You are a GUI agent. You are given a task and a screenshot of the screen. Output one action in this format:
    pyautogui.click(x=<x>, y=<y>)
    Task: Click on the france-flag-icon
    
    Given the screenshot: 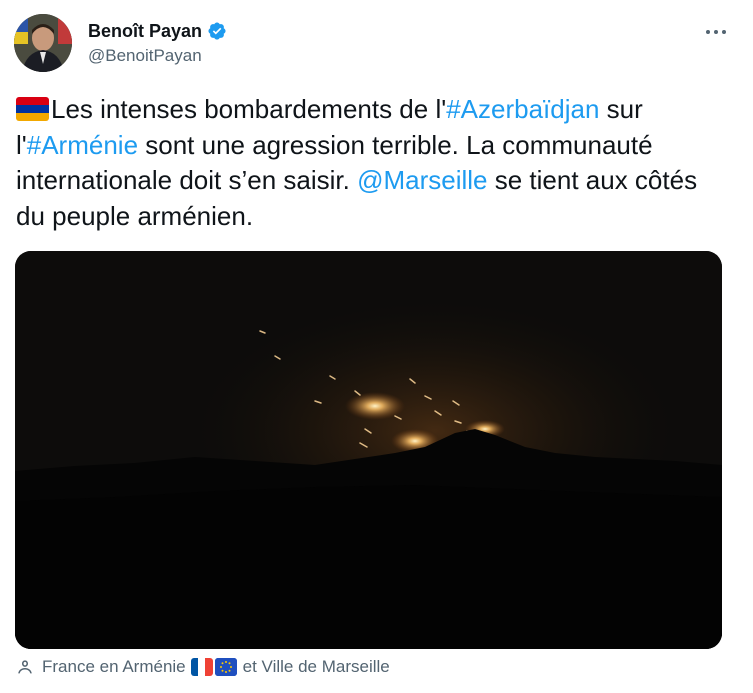 What is the action you would take?
    pyautogui.click(x=201, y=667)
    